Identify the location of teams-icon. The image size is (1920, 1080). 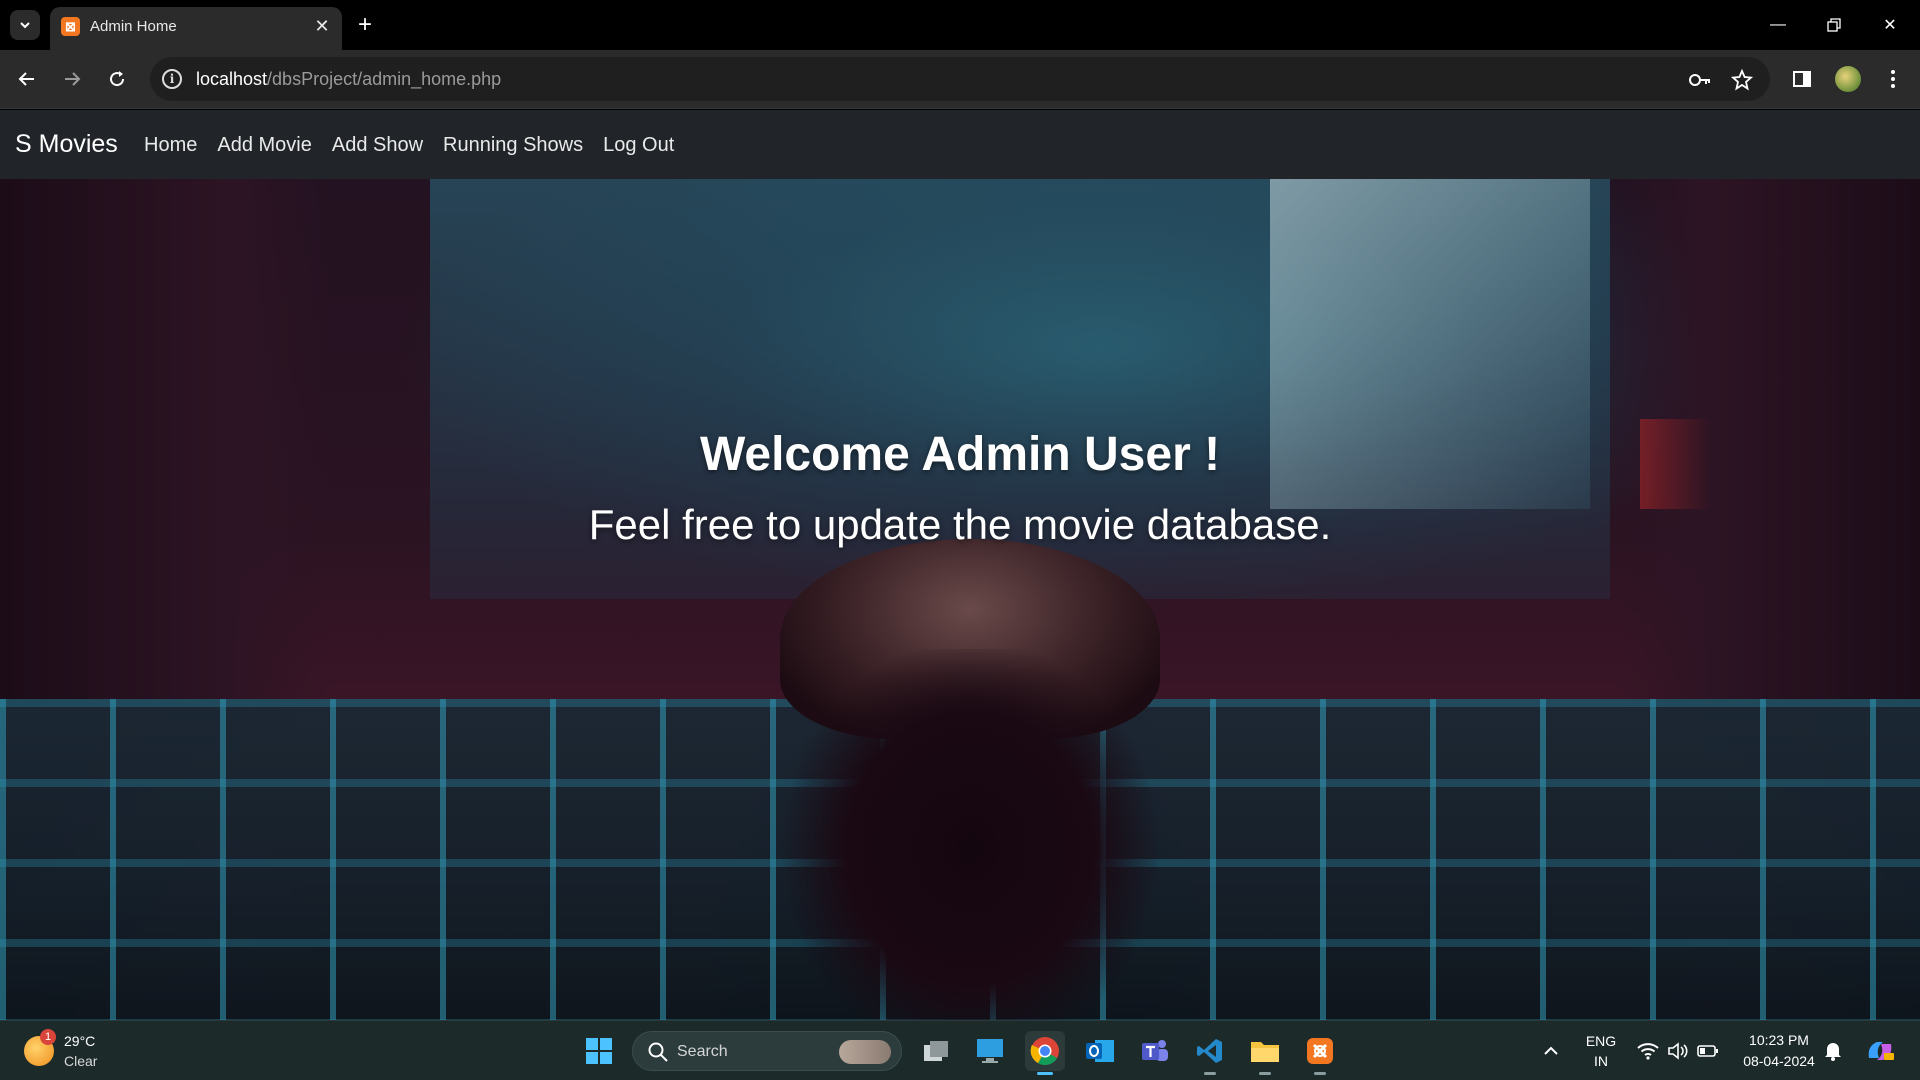
(1155, 1050).